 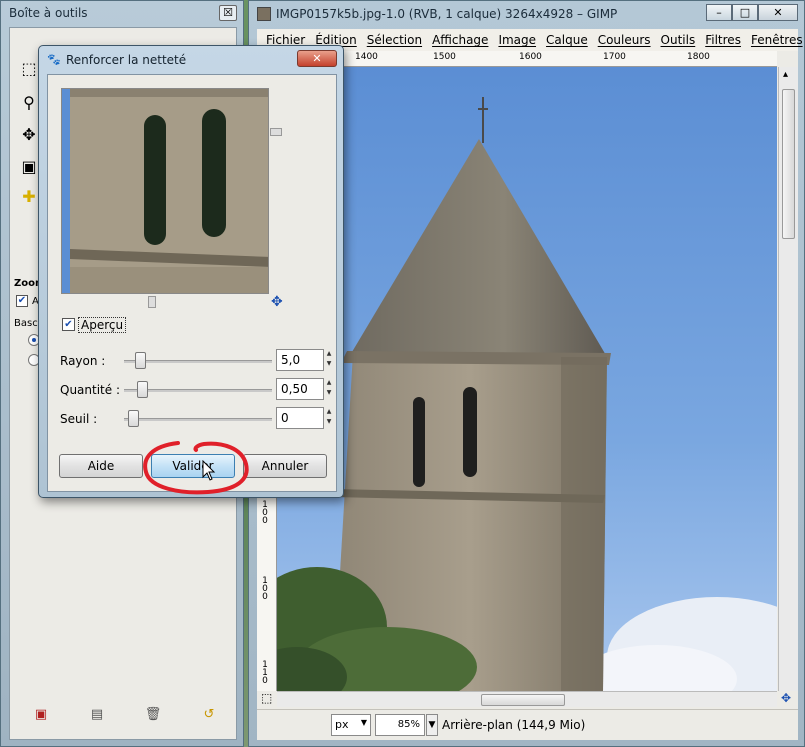 I want to click on ruler-tick: 1600, so click(x=530, y=57).